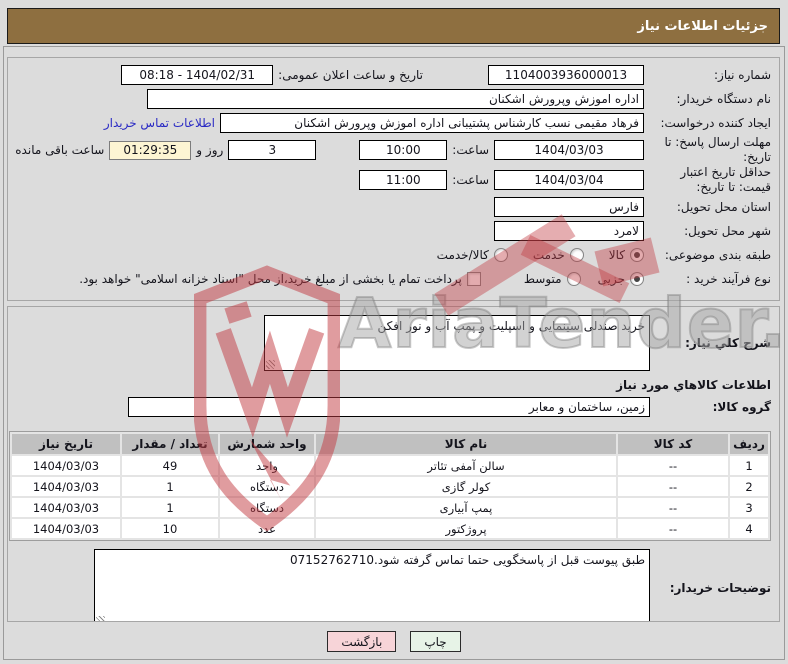 The width and height of the screenshot is (788, 664). What do you see at coordinates (350, 75) in the screenshot?
I see `announce-datetime-label: تاریخ و ساعت اعلان عمومی:` at bounding box center [350, 75].